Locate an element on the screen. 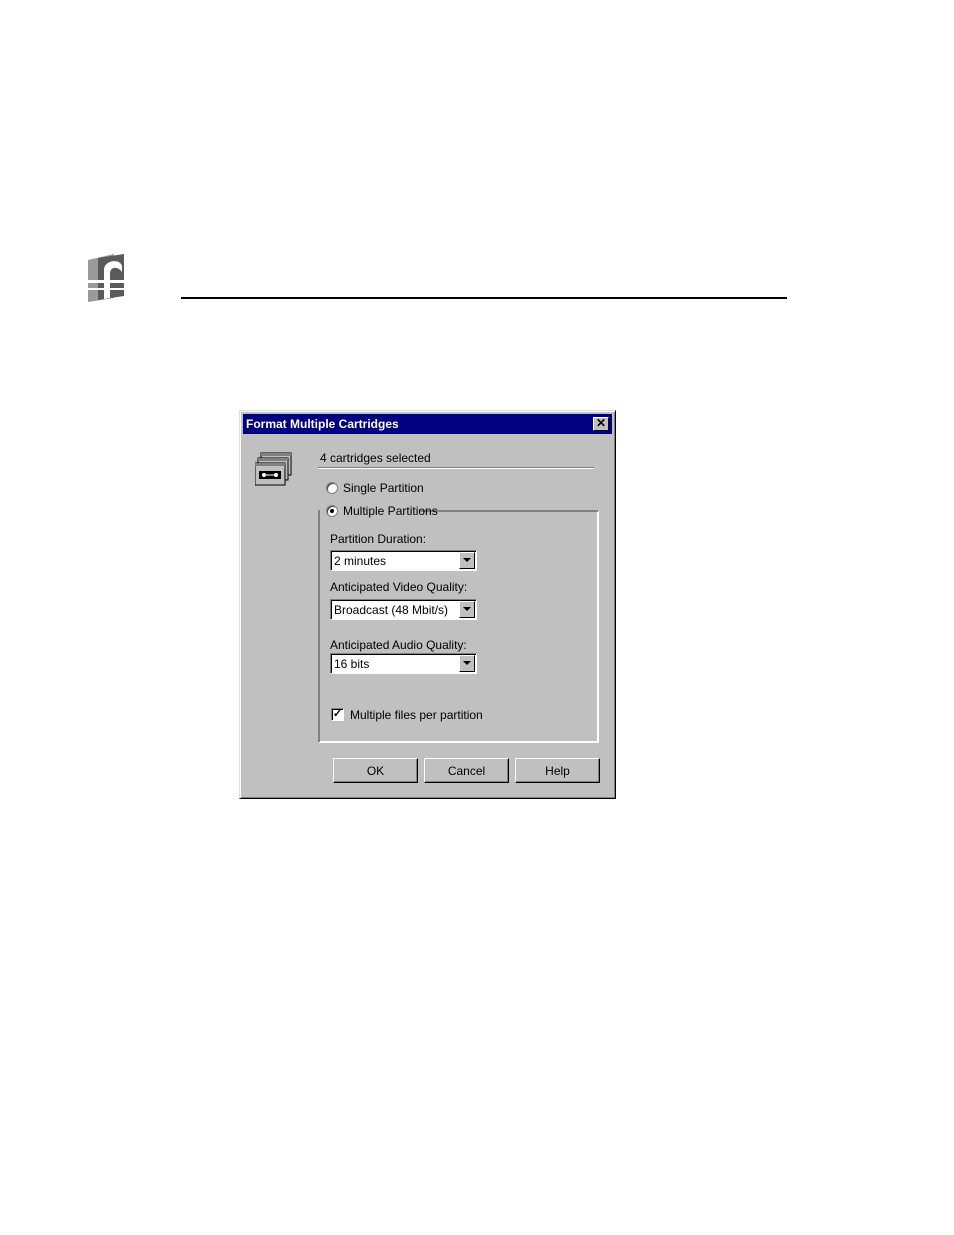 Image resolution: width=954 pixels, height=1235 pixels. multiple-files-label: Multiple files per partition is located at coordinates (416, 715).